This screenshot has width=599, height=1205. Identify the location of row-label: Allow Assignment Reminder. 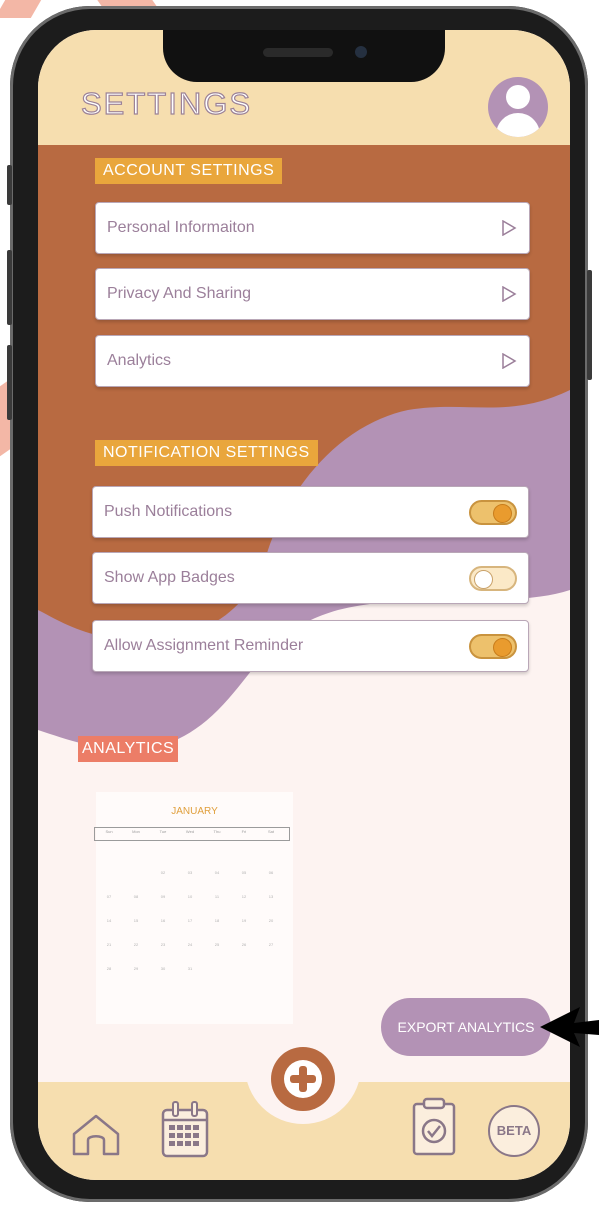
(204, 645).